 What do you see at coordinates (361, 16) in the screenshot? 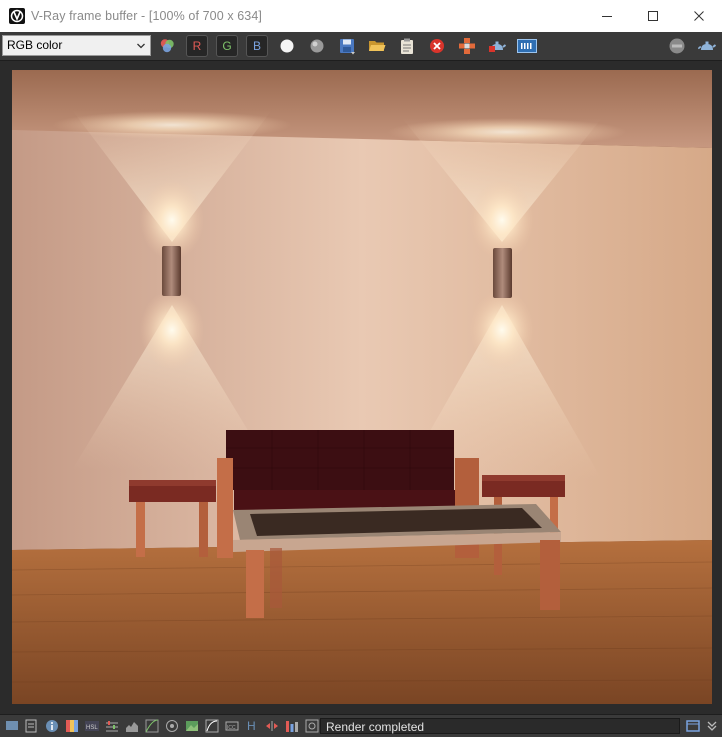
I see `title-bar: V-Ray frame buffer - [100% of 700 x 634]` at bounding box center [361, 16].